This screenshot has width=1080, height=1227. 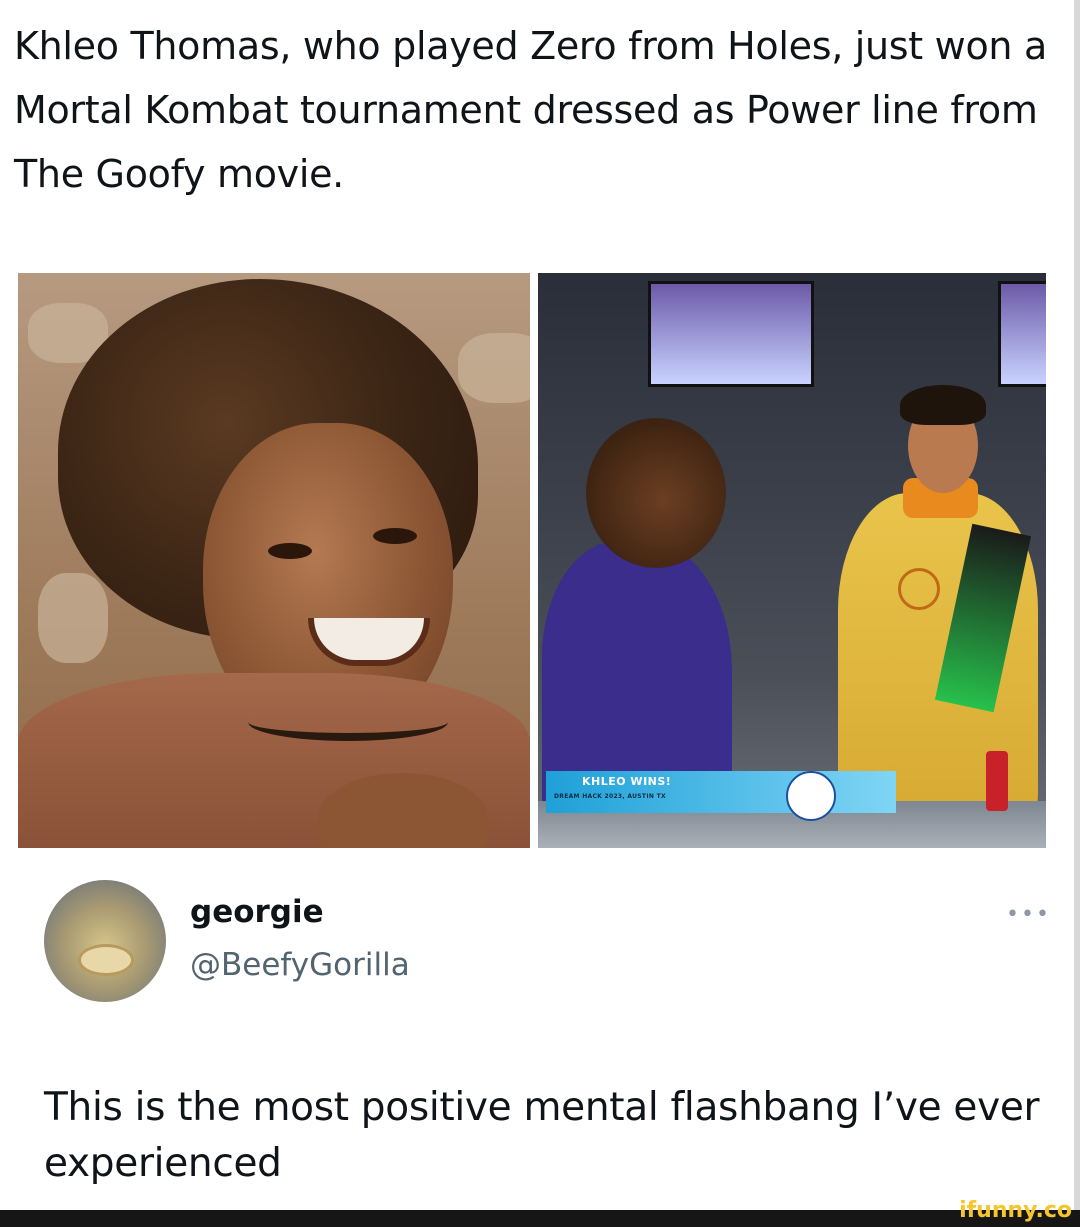 What do you see at coordinates (105, 941) in the screenshot?
I see `avatar` at bounding box center [105, 941].